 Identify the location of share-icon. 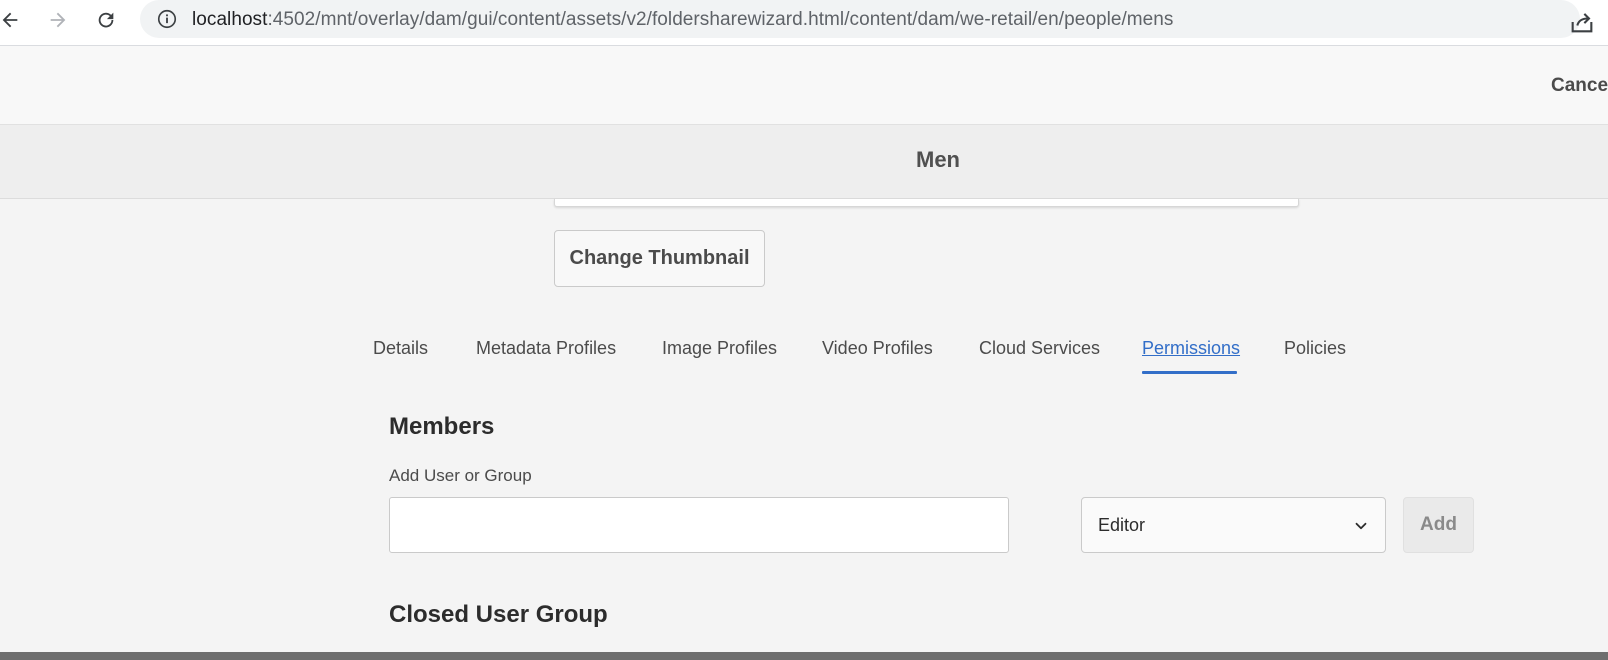
(1582, 22).